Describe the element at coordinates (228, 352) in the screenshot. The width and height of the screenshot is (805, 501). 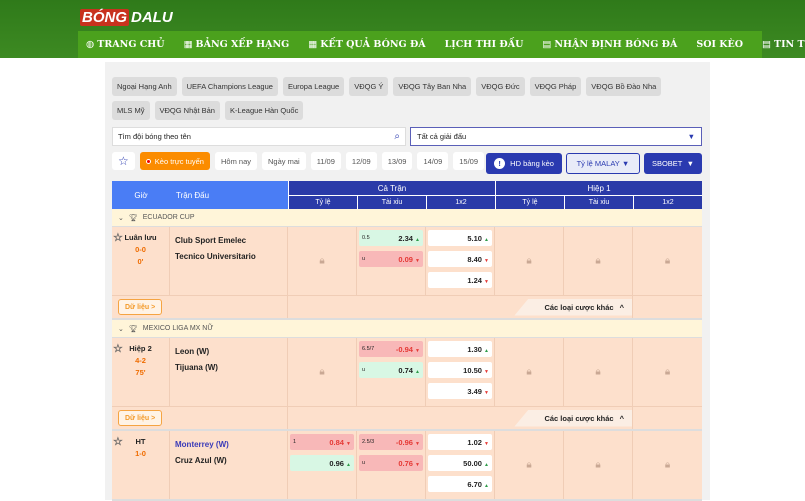
I see `home-team: Leon (W)` at that location.